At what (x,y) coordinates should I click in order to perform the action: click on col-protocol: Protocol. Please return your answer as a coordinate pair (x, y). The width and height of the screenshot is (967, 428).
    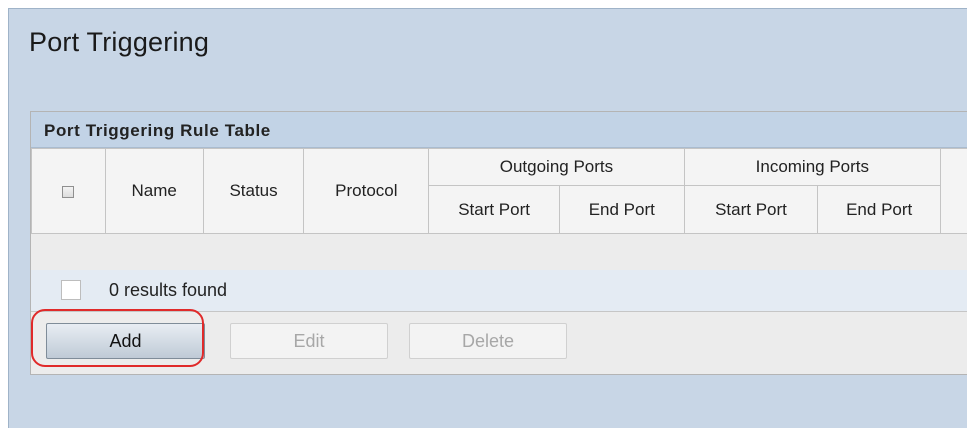
    Looking at the image, I should click on (366, 191).